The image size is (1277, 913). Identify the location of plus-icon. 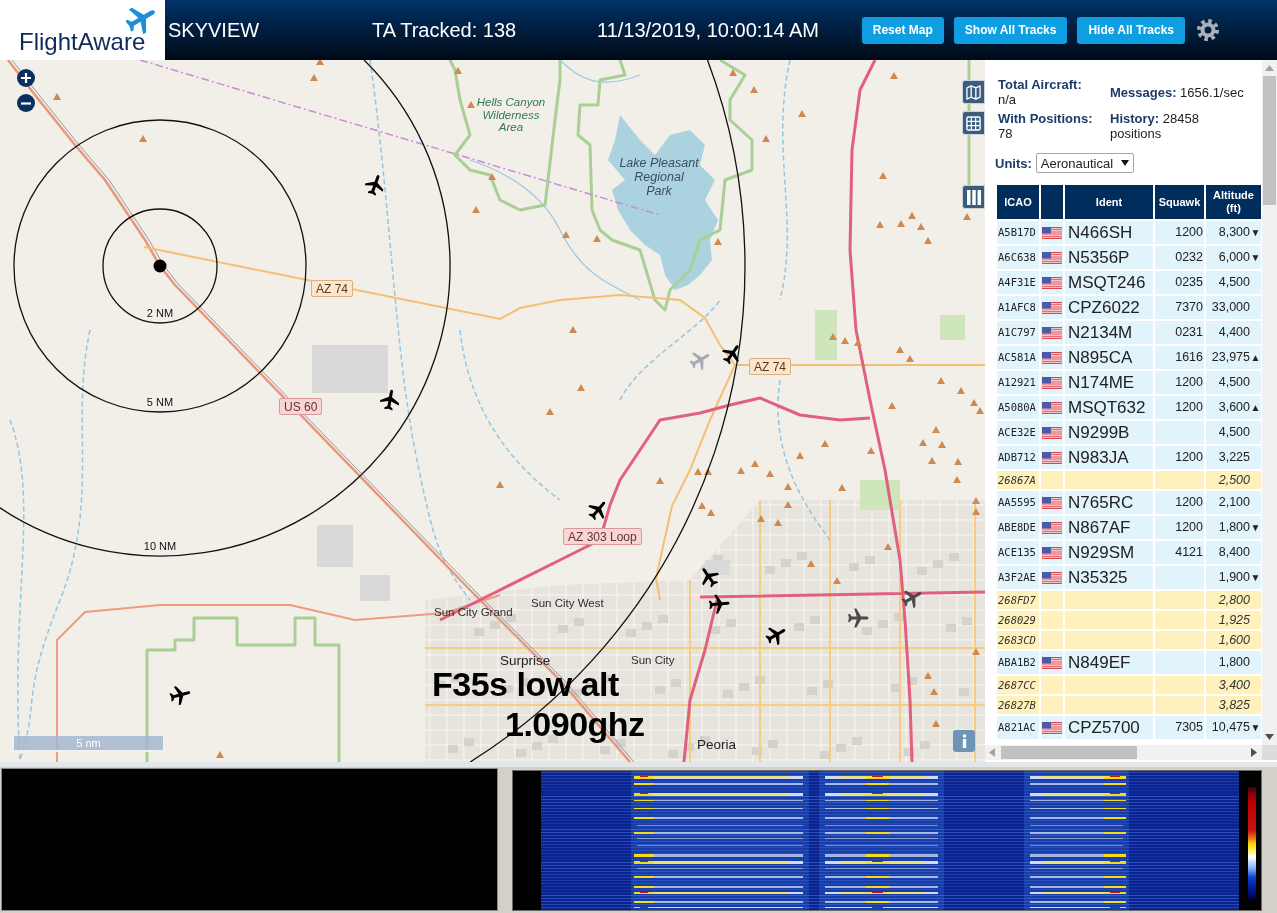
(26, 78).